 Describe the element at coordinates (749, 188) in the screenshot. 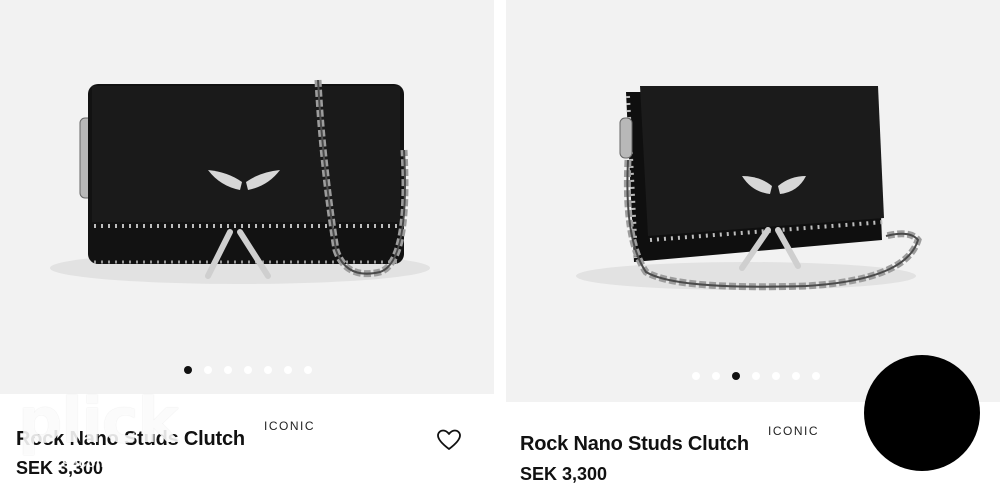

I see `clutch-bag-image` at that location.